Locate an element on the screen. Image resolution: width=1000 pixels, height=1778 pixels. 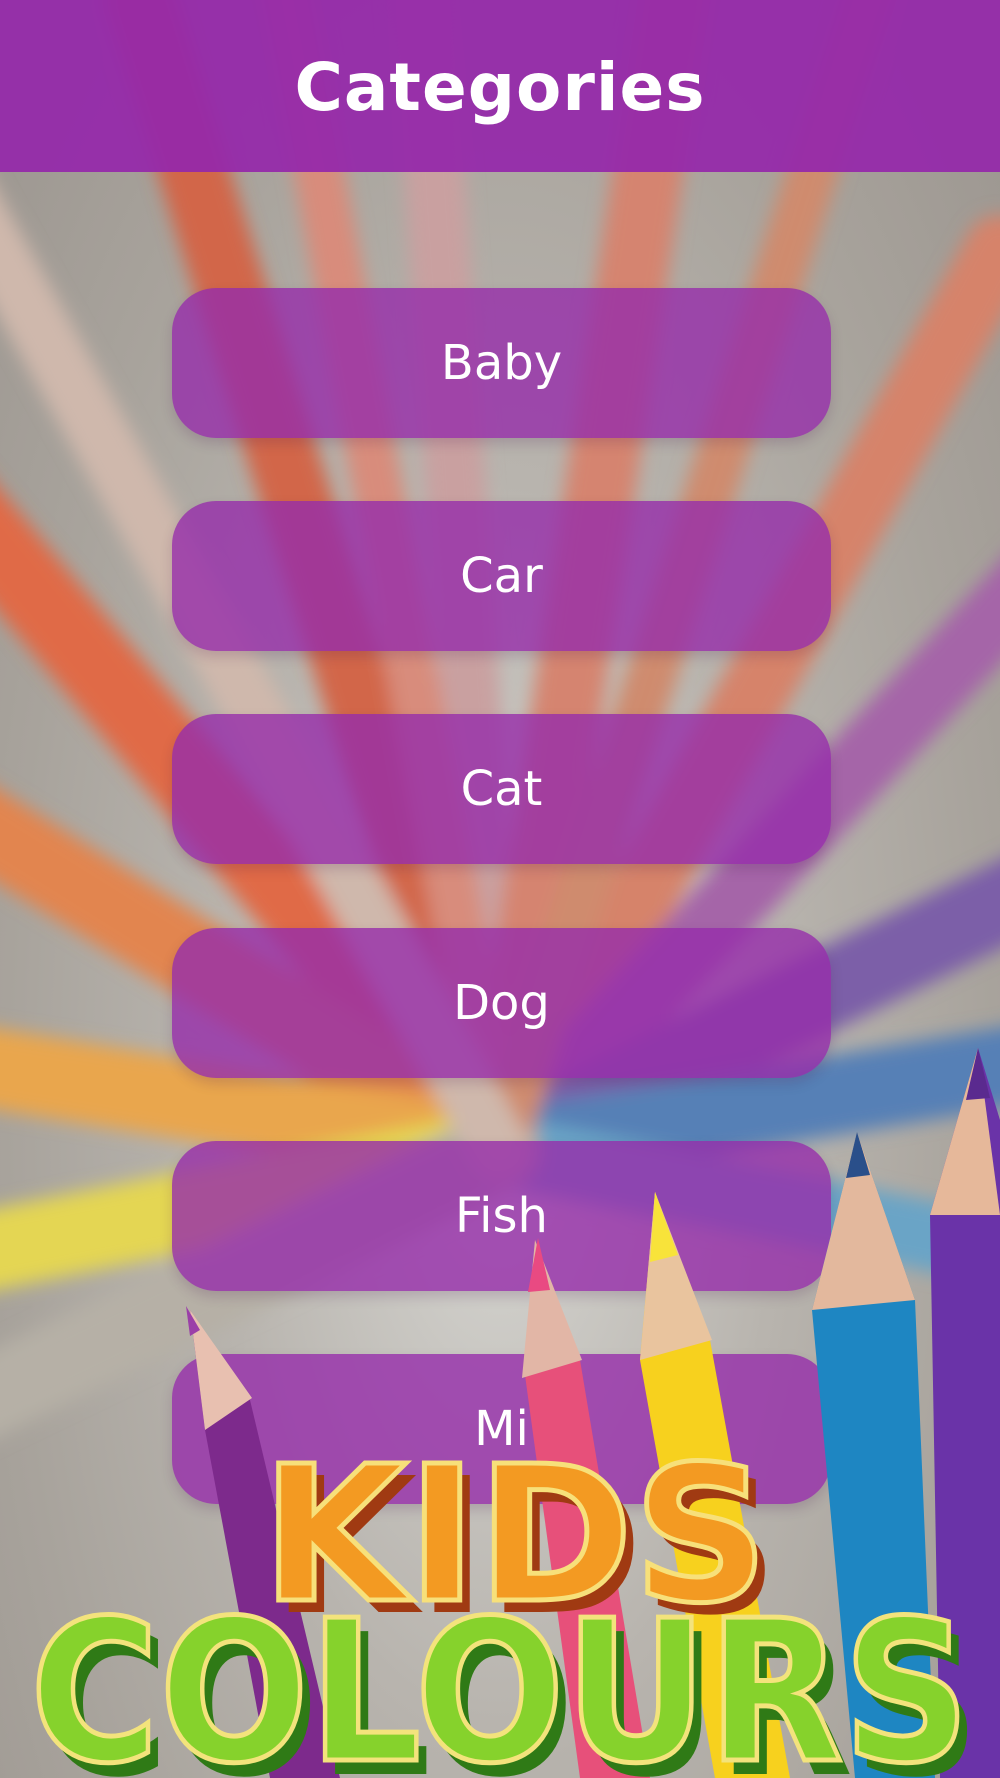
category-label: Fish is located at coordinates (501, 1216).